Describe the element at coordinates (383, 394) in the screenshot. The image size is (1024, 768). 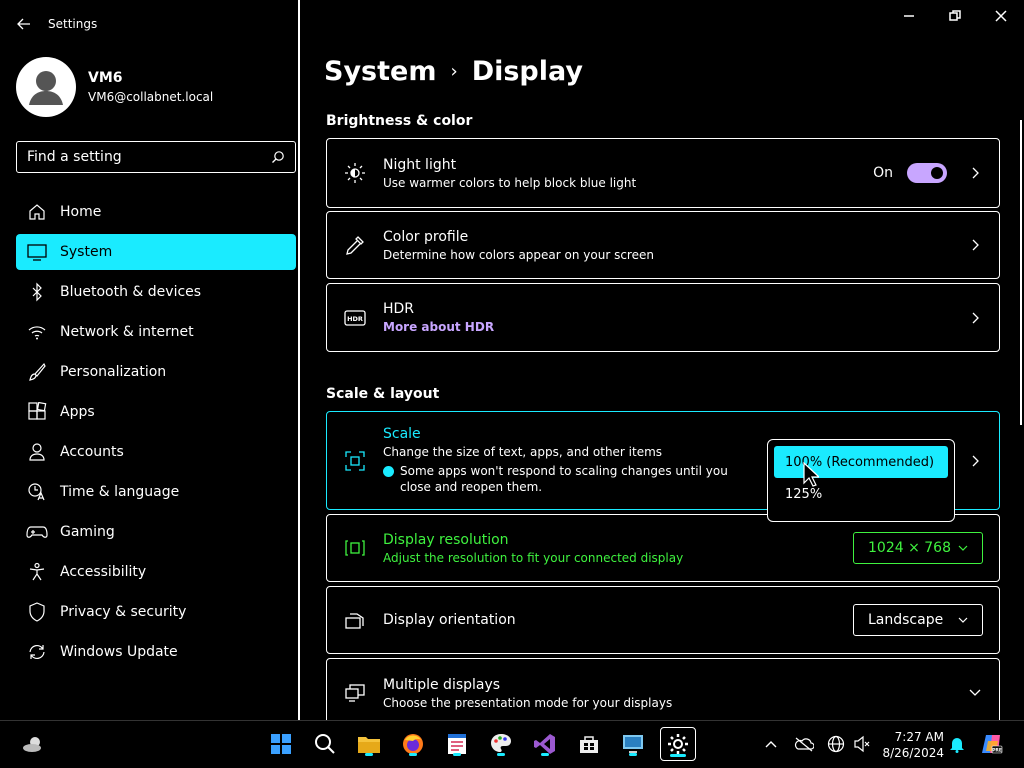
I see `section-scale-title: Scale & layout` at that location.